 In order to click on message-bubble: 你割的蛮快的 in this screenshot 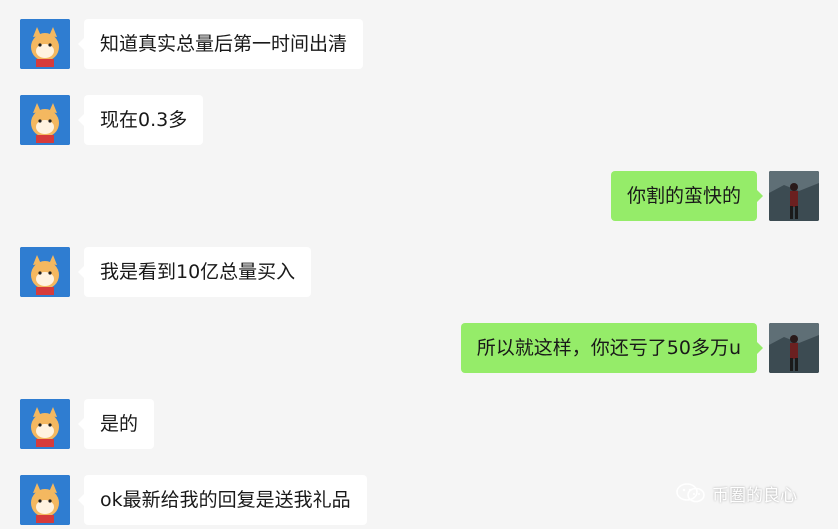, I will do `click(687, 196)`.